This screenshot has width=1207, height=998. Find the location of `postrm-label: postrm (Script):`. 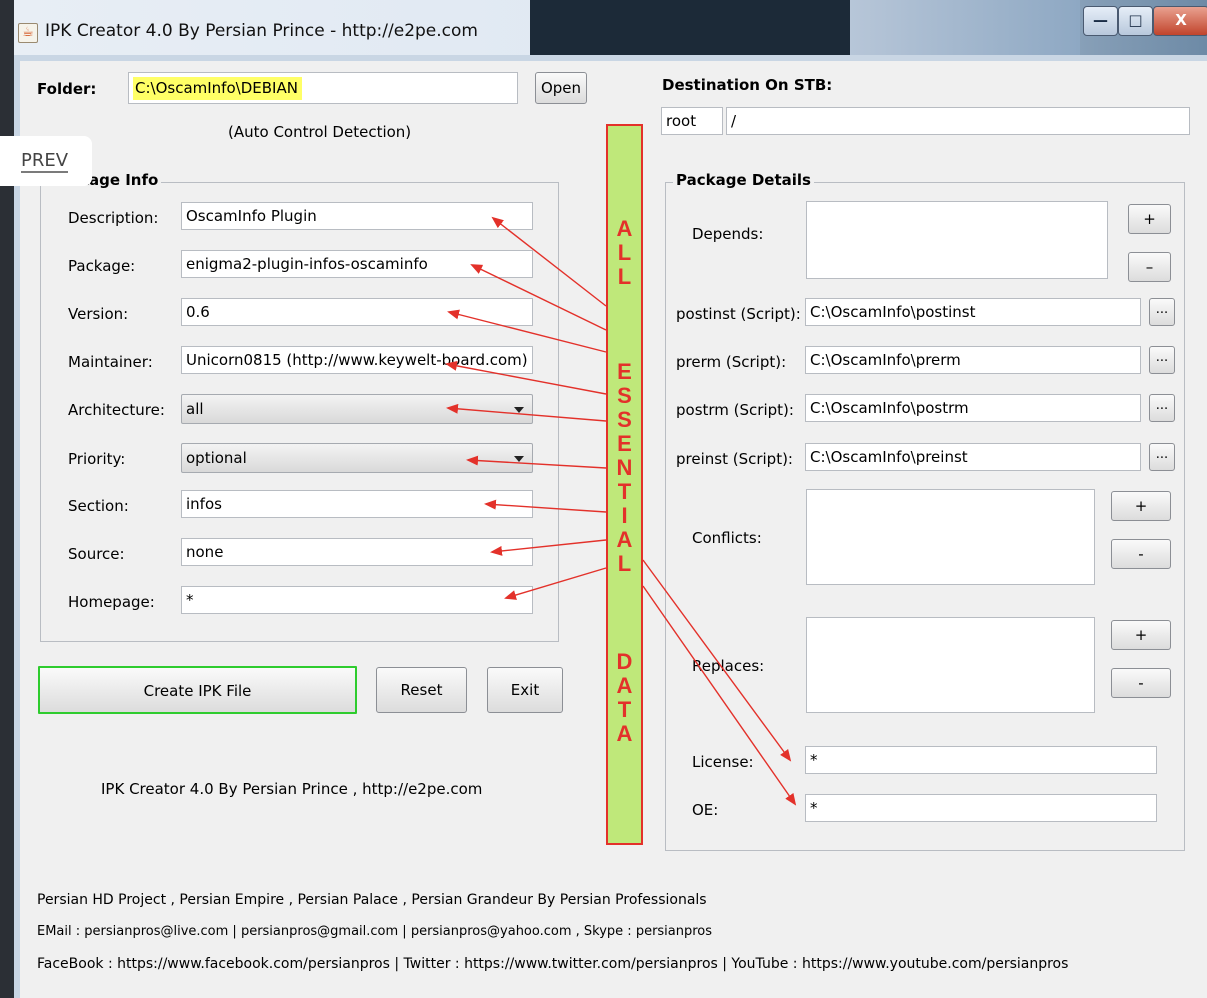

postrm-label: postrm (Script): is located at coordinates (735, 410).